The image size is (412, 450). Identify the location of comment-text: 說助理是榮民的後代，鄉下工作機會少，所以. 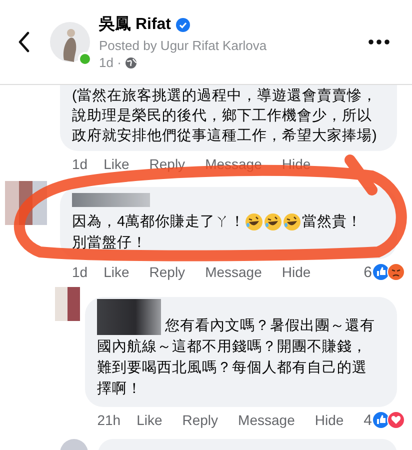
(222, 115).